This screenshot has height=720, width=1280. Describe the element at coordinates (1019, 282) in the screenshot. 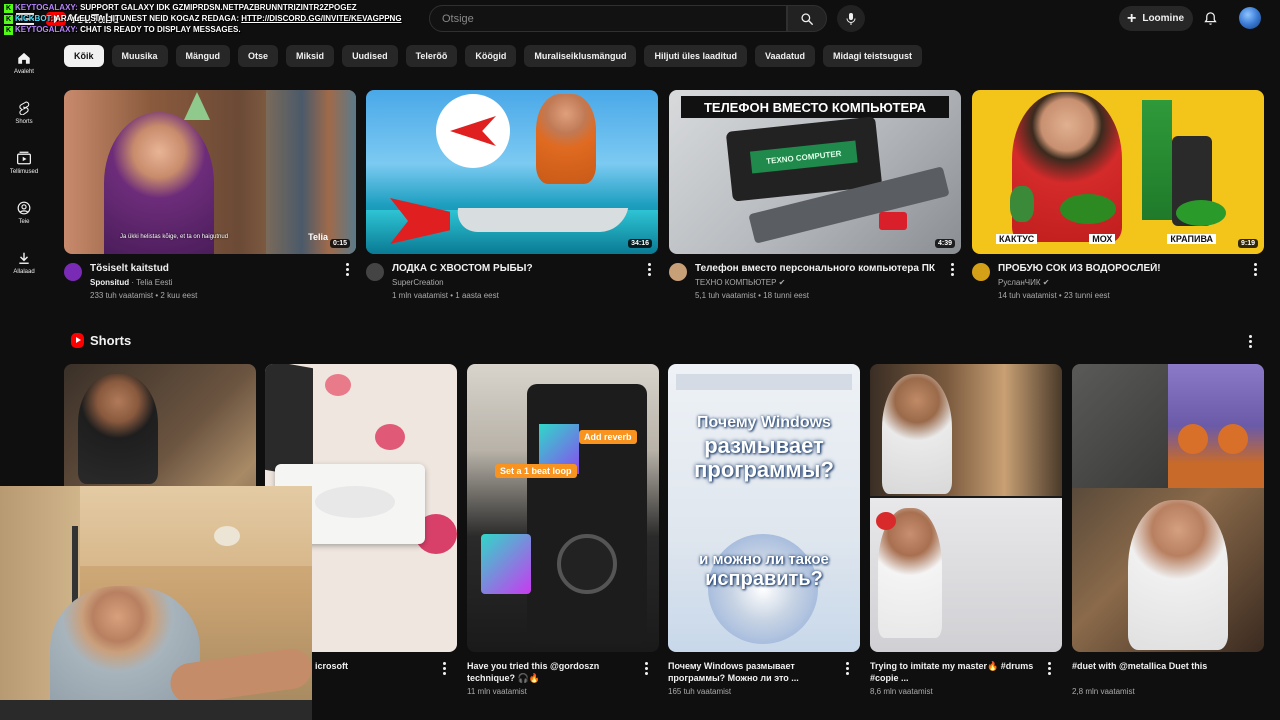

I see `channel-name: РусланЧИК` at that location.